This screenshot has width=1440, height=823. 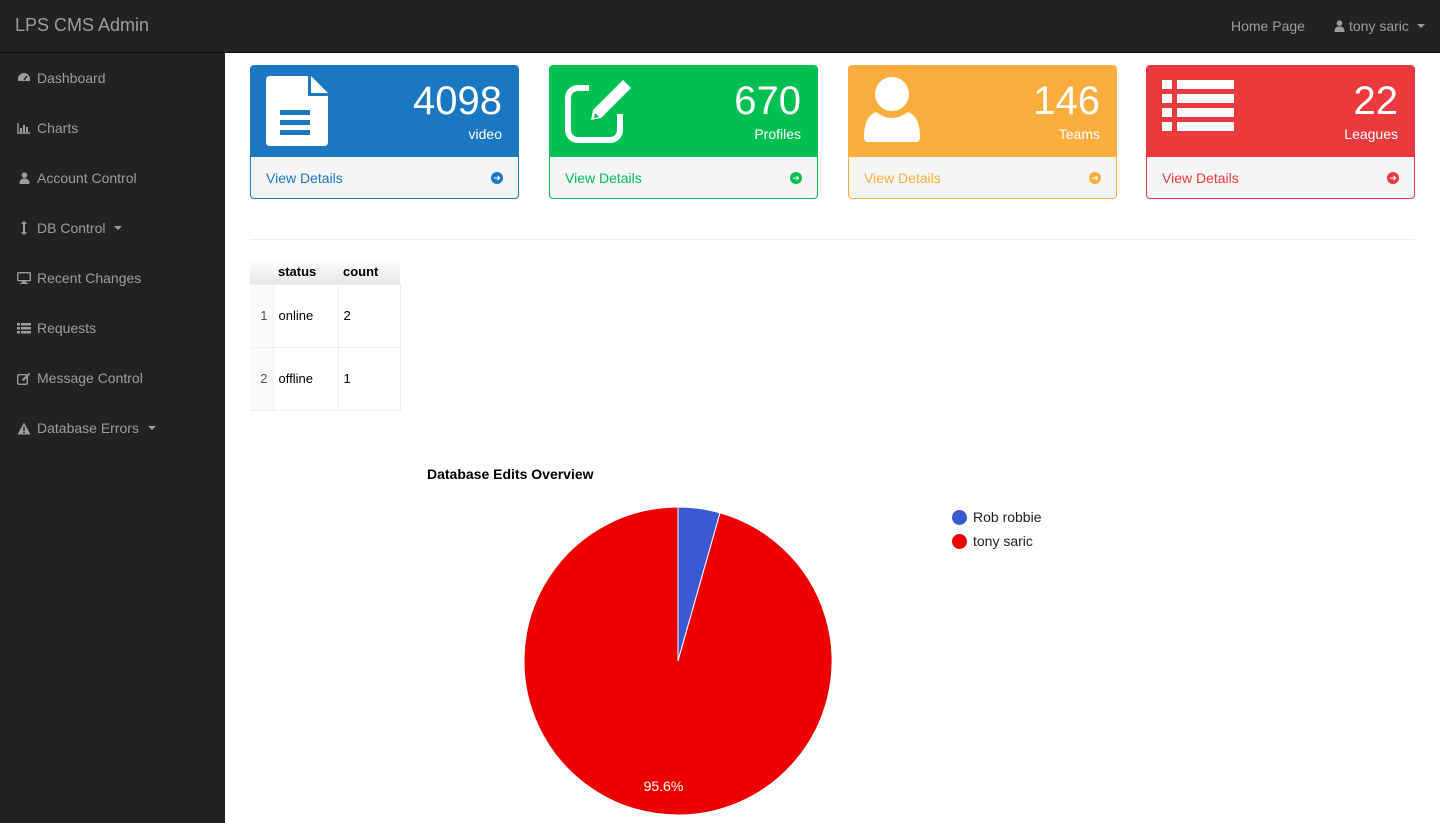 I want to click on chart-legend: Rob robbie tony saric, so click(x=997, y=529).